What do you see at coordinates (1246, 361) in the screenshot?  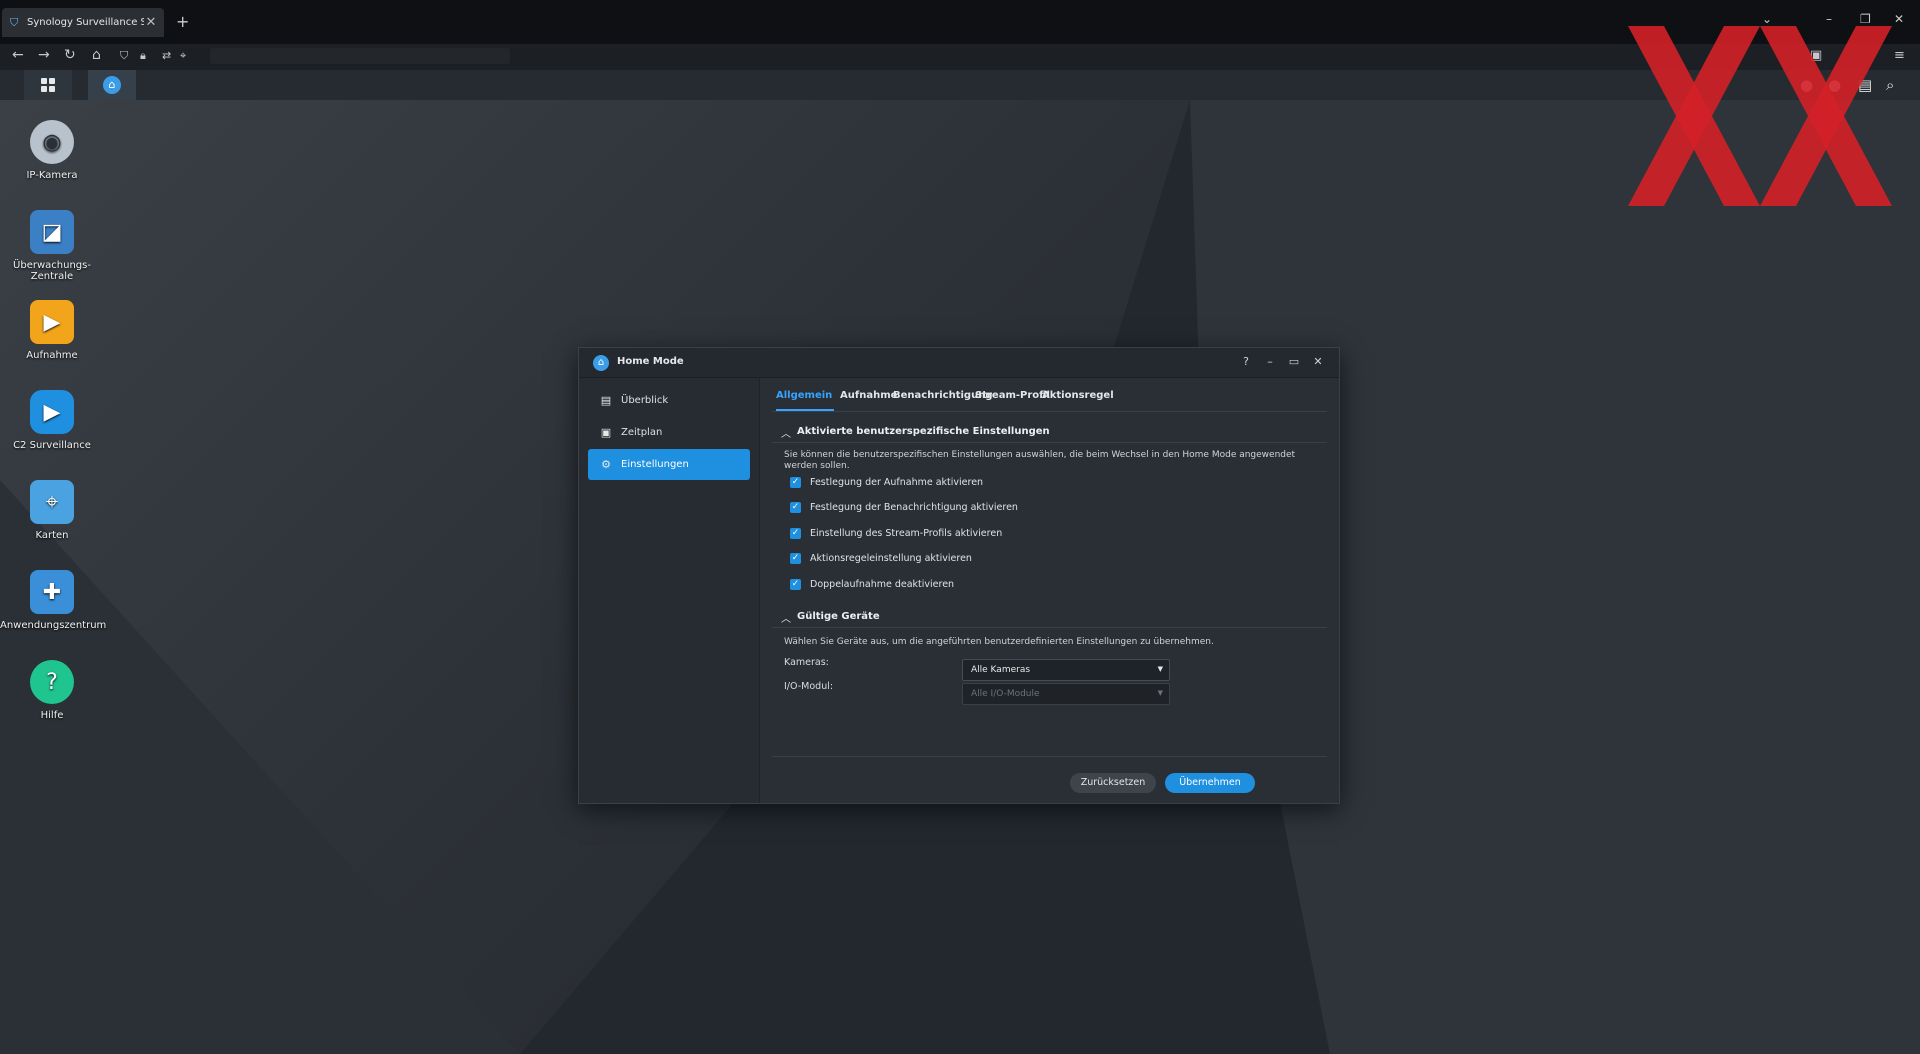 I see `help-button: ?` at bounding box center [1246, 361].